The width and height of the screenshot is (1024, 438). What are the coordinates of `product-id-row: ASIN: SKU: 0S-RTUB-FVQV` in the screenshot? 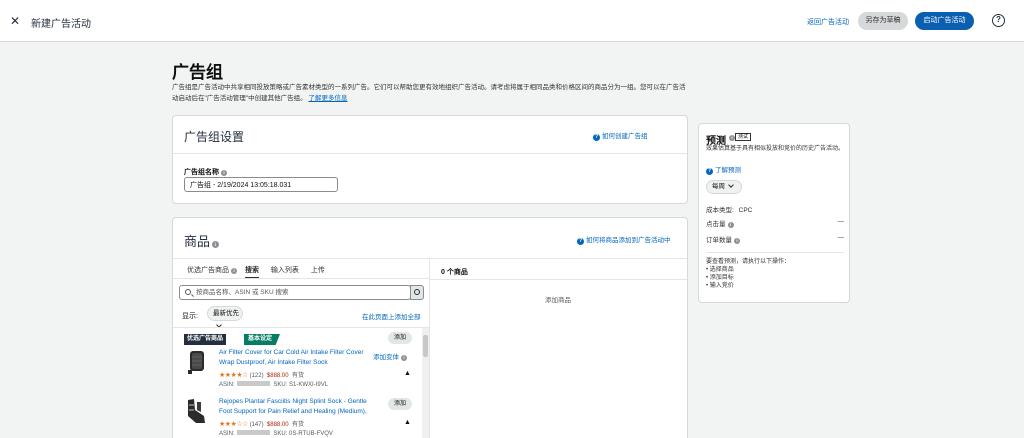 It's located at (276, 433).